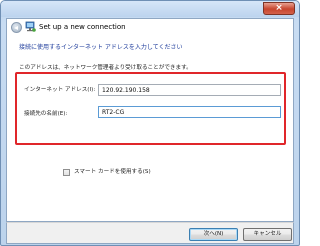  Describe the element at coordinates (189, 90) in the screenshot. I see `address-input: 120.92.190.158` at that location.